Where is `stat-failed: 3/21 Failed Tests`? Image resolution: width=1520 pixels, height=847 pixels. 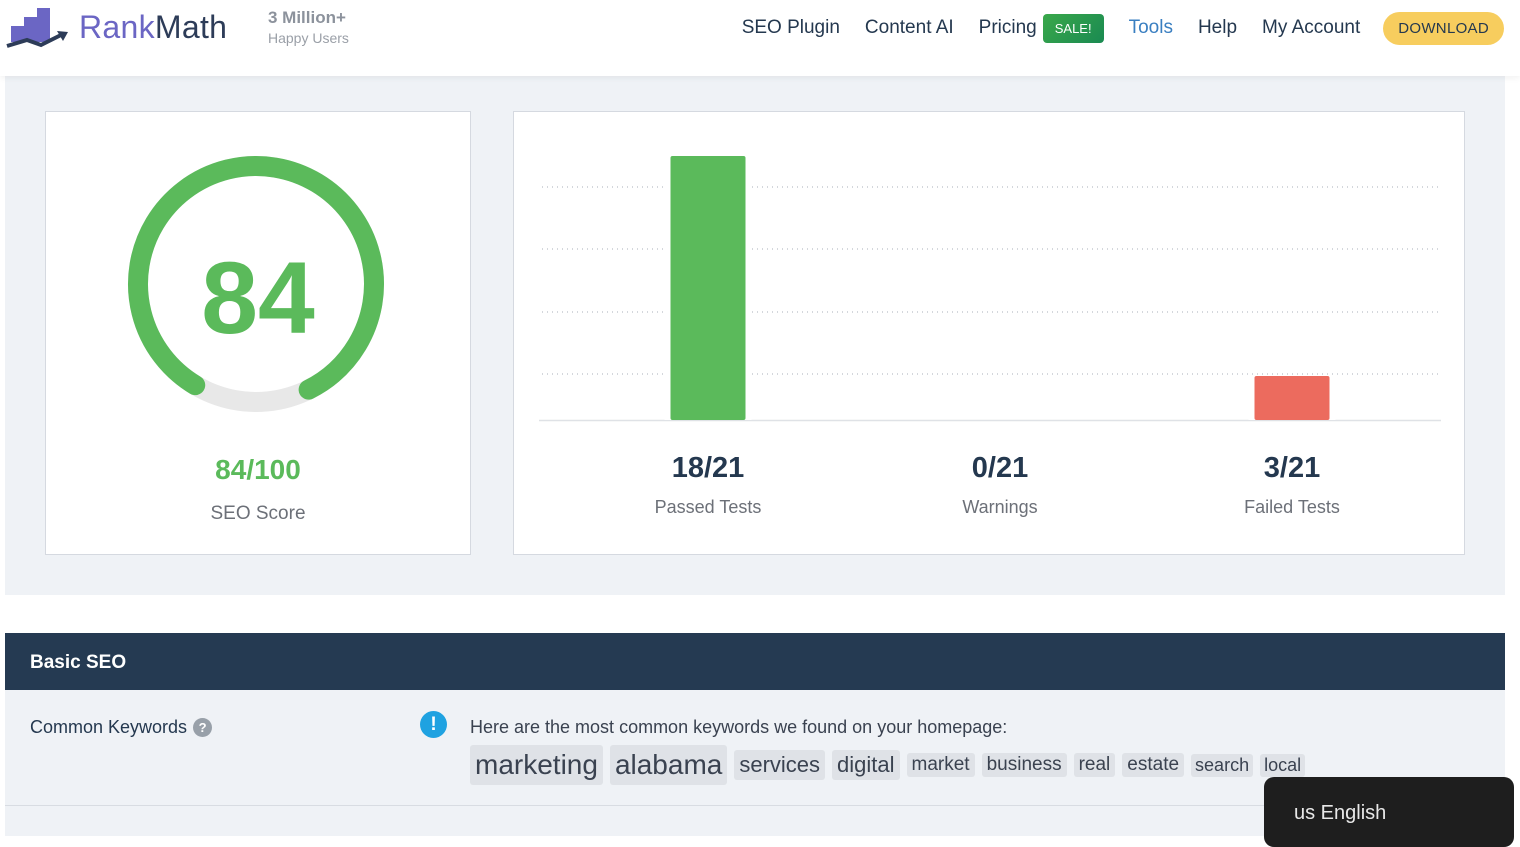 stat-failed: 3/21 Failed Tests is located at coordinates (1292, 485).